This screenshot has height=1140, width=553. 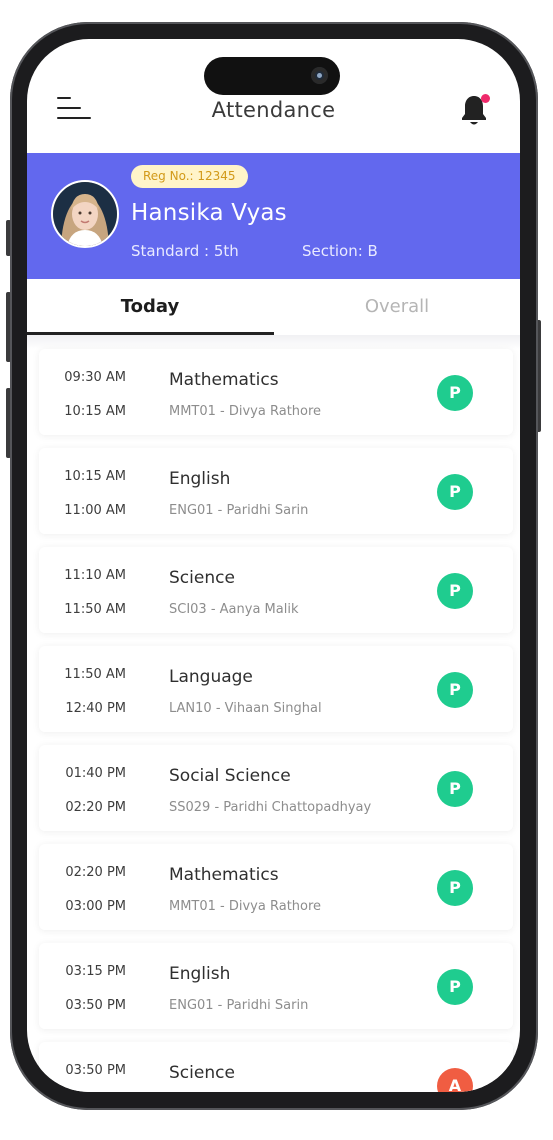 I want to click on session-end-time: 11:50 AM, so click(x=95, y=609).